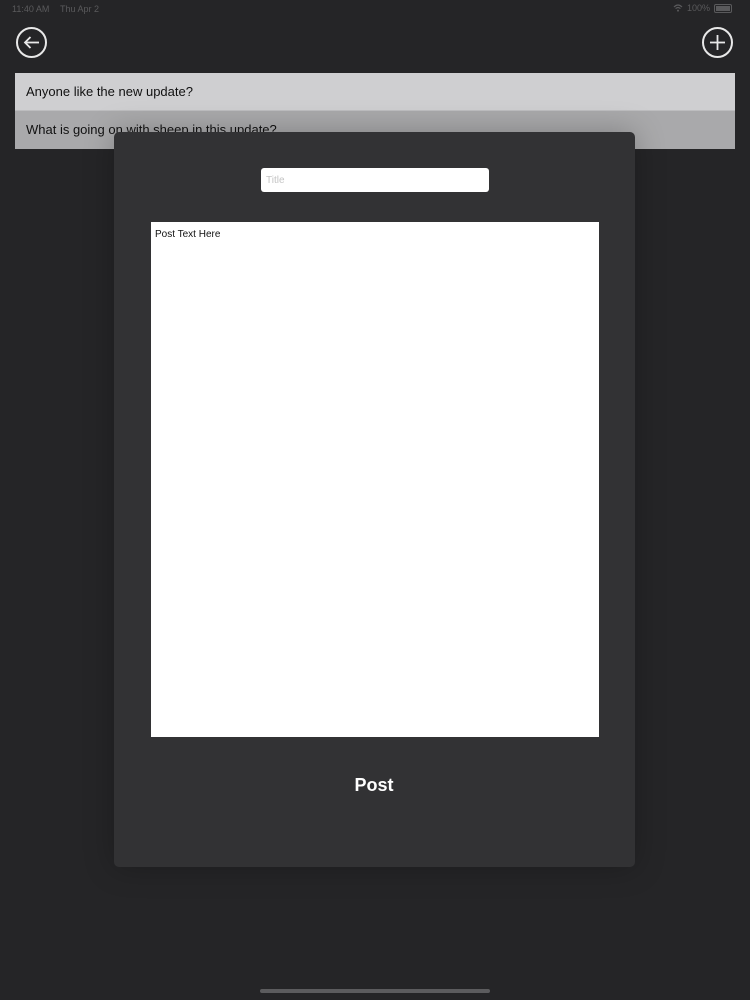  What do you see at coordinates (374, 785) in the screenshot?
I see `post-button: Post` at bounding box center [374, 785].